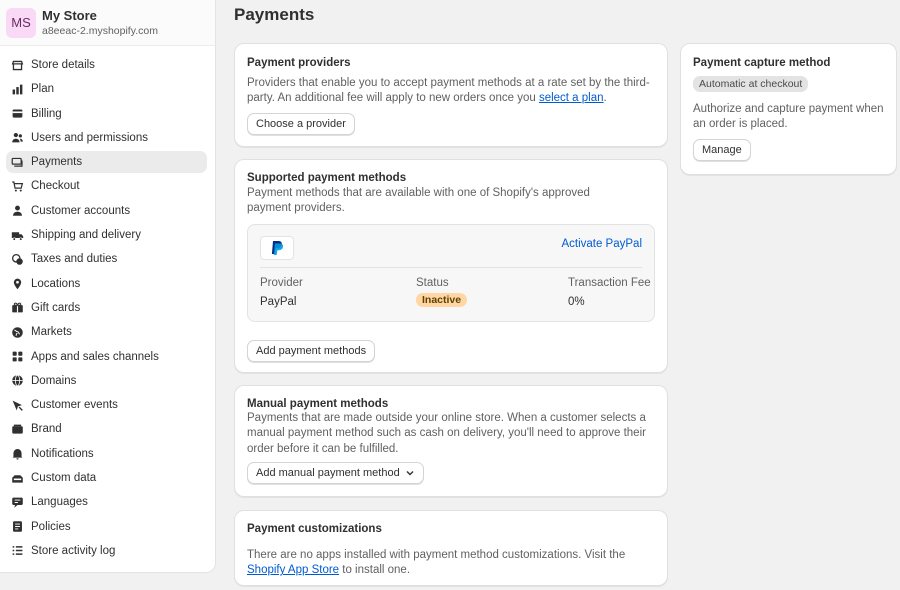 This screenshot has height=590, width=900. What do you see at coordinates (54, 380) in the screenshot?
I see `sidebar-item-label: Domains` at bounding box center [54, 380].